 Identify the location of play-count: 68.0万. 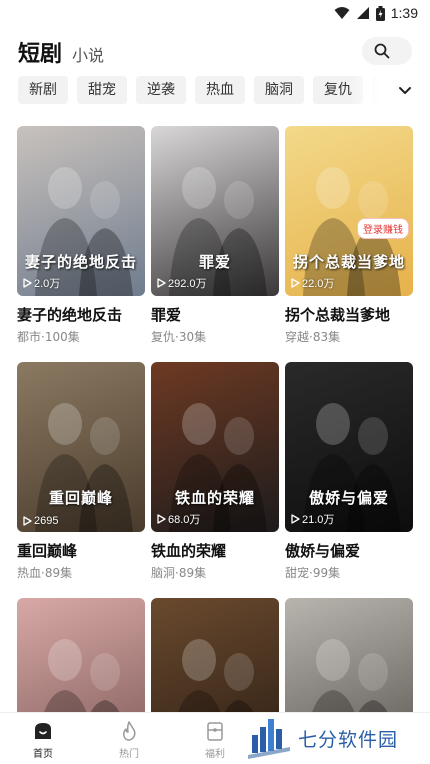
(178, 519).